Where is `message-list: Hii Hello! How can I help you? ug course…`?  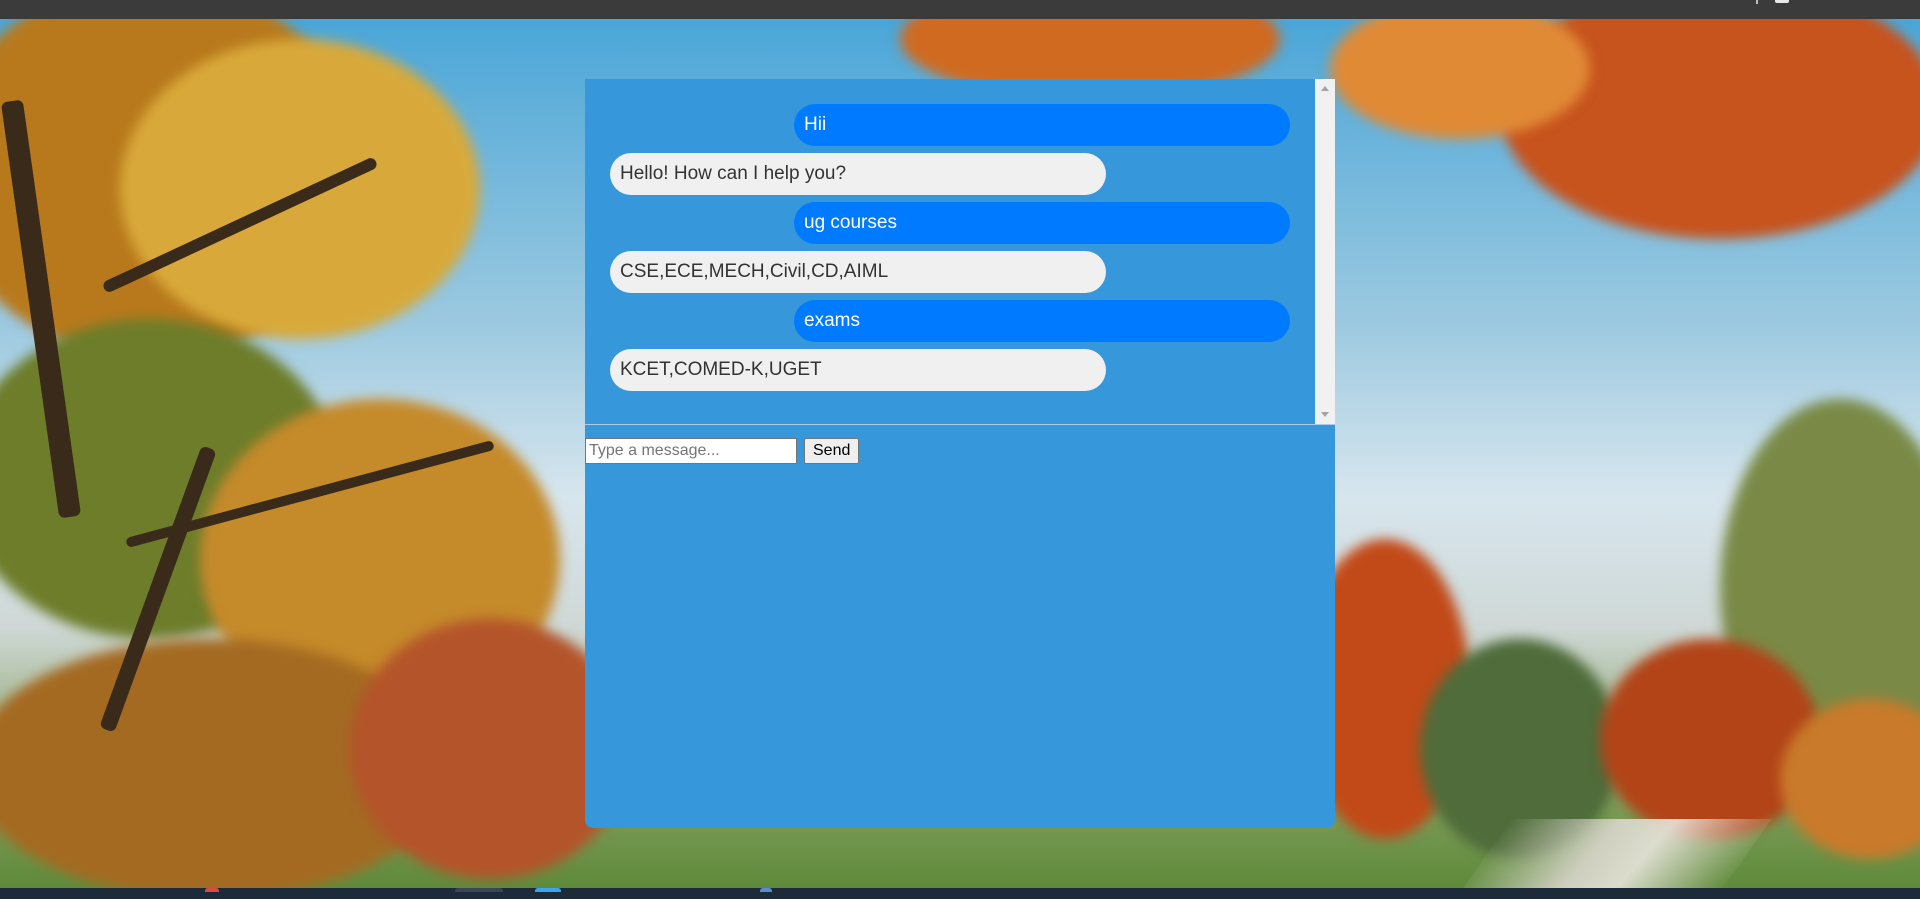
message-list: Hii Hello! How can I help you? ug course… is located at coordinates (950, 251).